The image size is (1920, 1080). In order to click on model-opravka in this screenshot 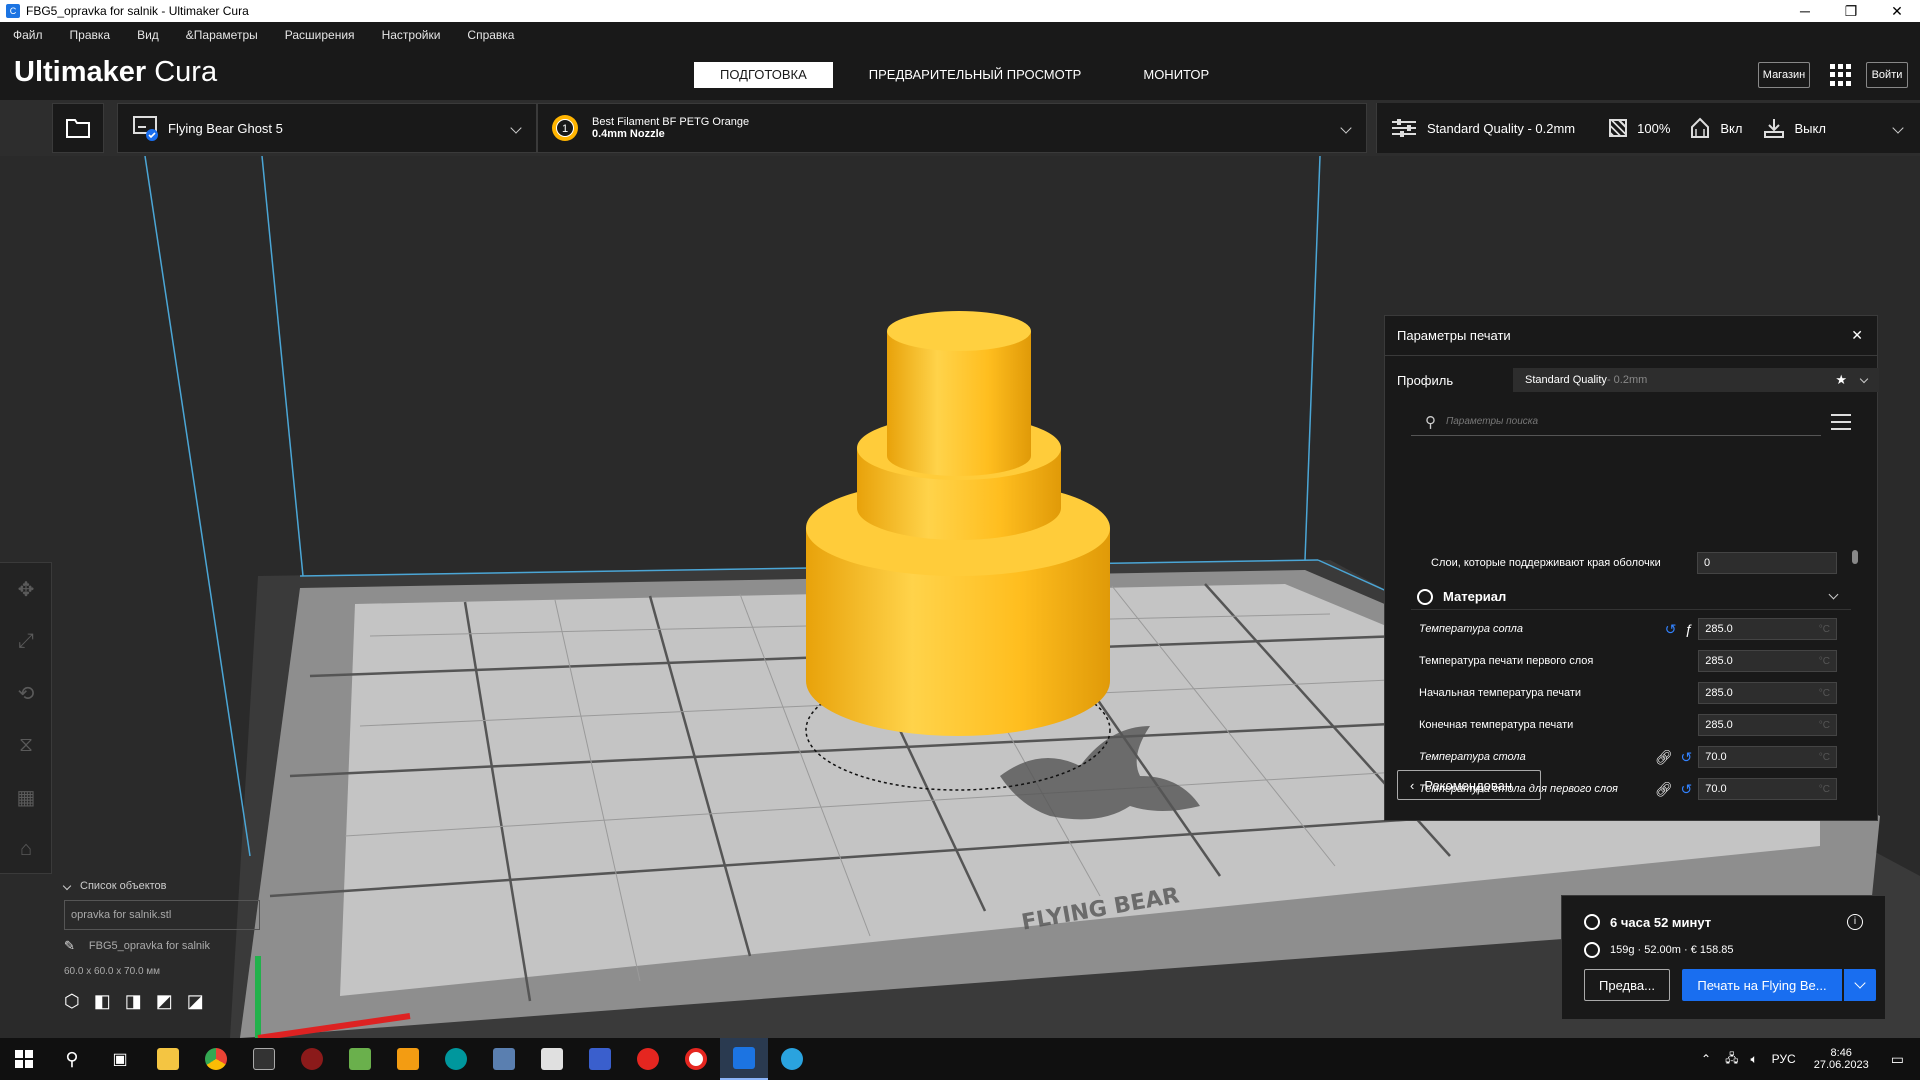, I will do `click(958, 551)`.